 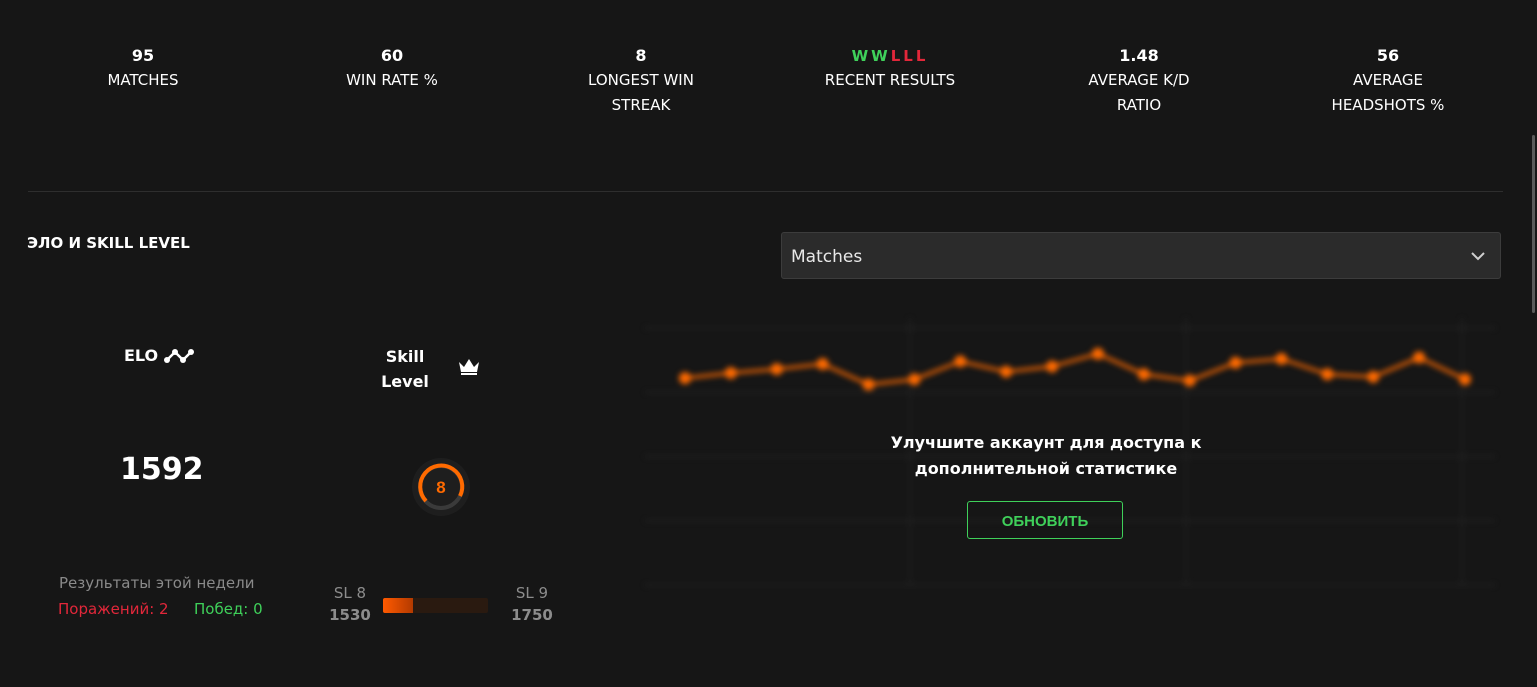 What do you see at coordinates (1141, 255) in the screenshot?
I see `chart-metric-select: Matches` at bounding box center [1141, 255].